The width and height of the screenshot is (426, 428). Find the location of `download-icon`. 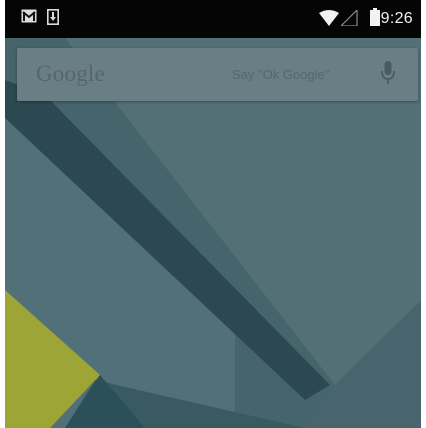

download-icon is located at coordinates (53, 19).